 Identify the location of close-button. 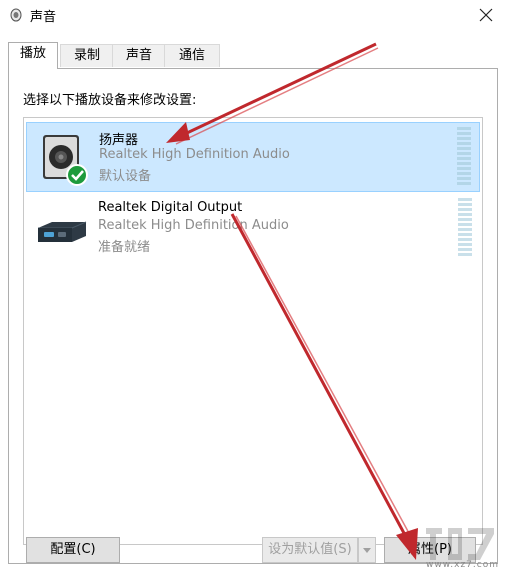
(486, 15).